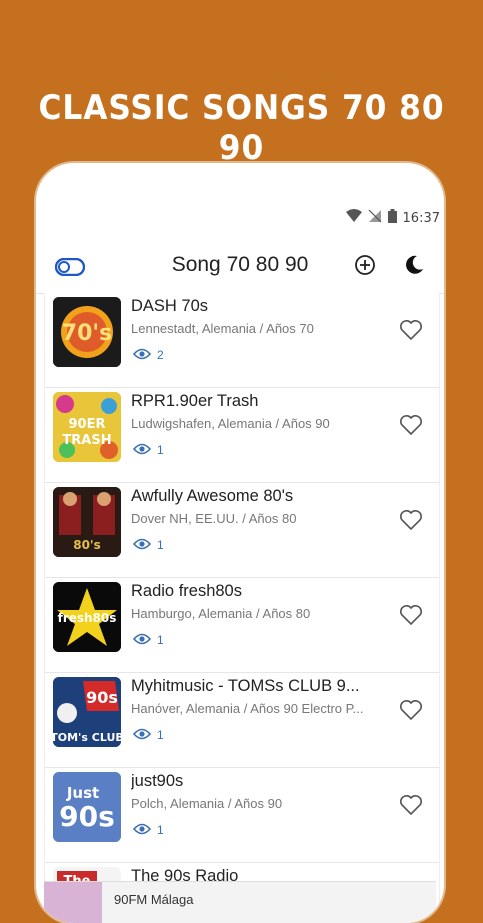  What do you see at coordinates (87, 737) in the screenshot?
I see `svg-text: TOM's CLUB` at bounding box center [87, 737].